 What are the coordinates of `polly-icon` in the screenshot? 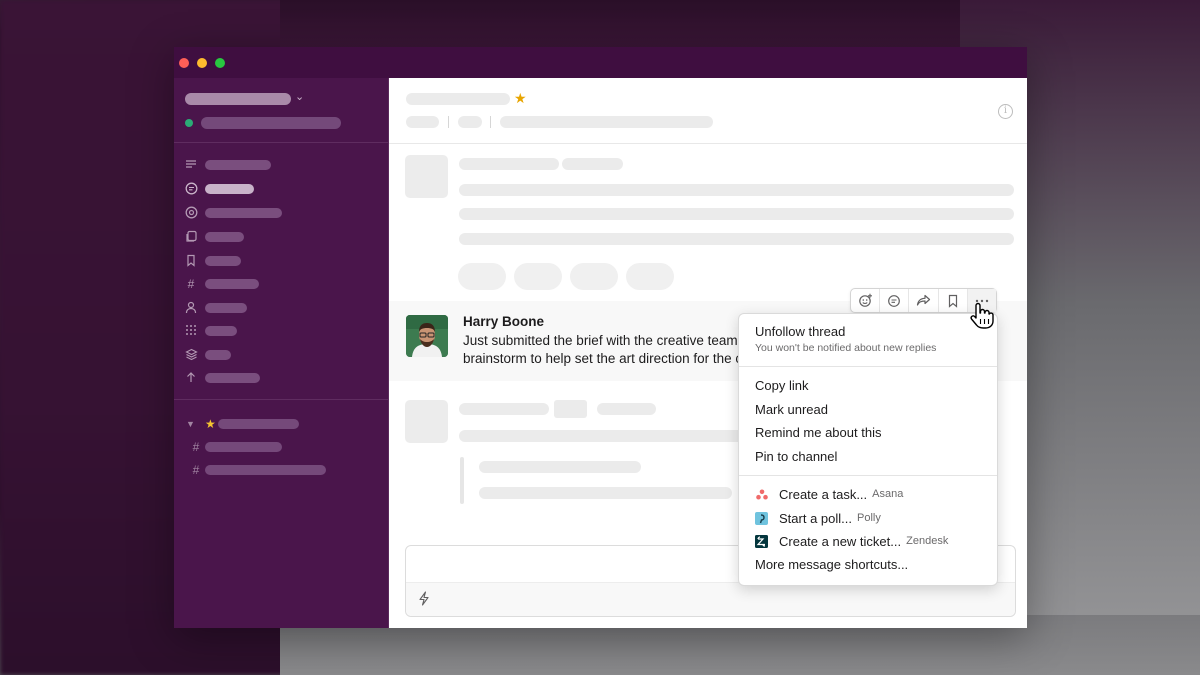 It's located at (761, 518).